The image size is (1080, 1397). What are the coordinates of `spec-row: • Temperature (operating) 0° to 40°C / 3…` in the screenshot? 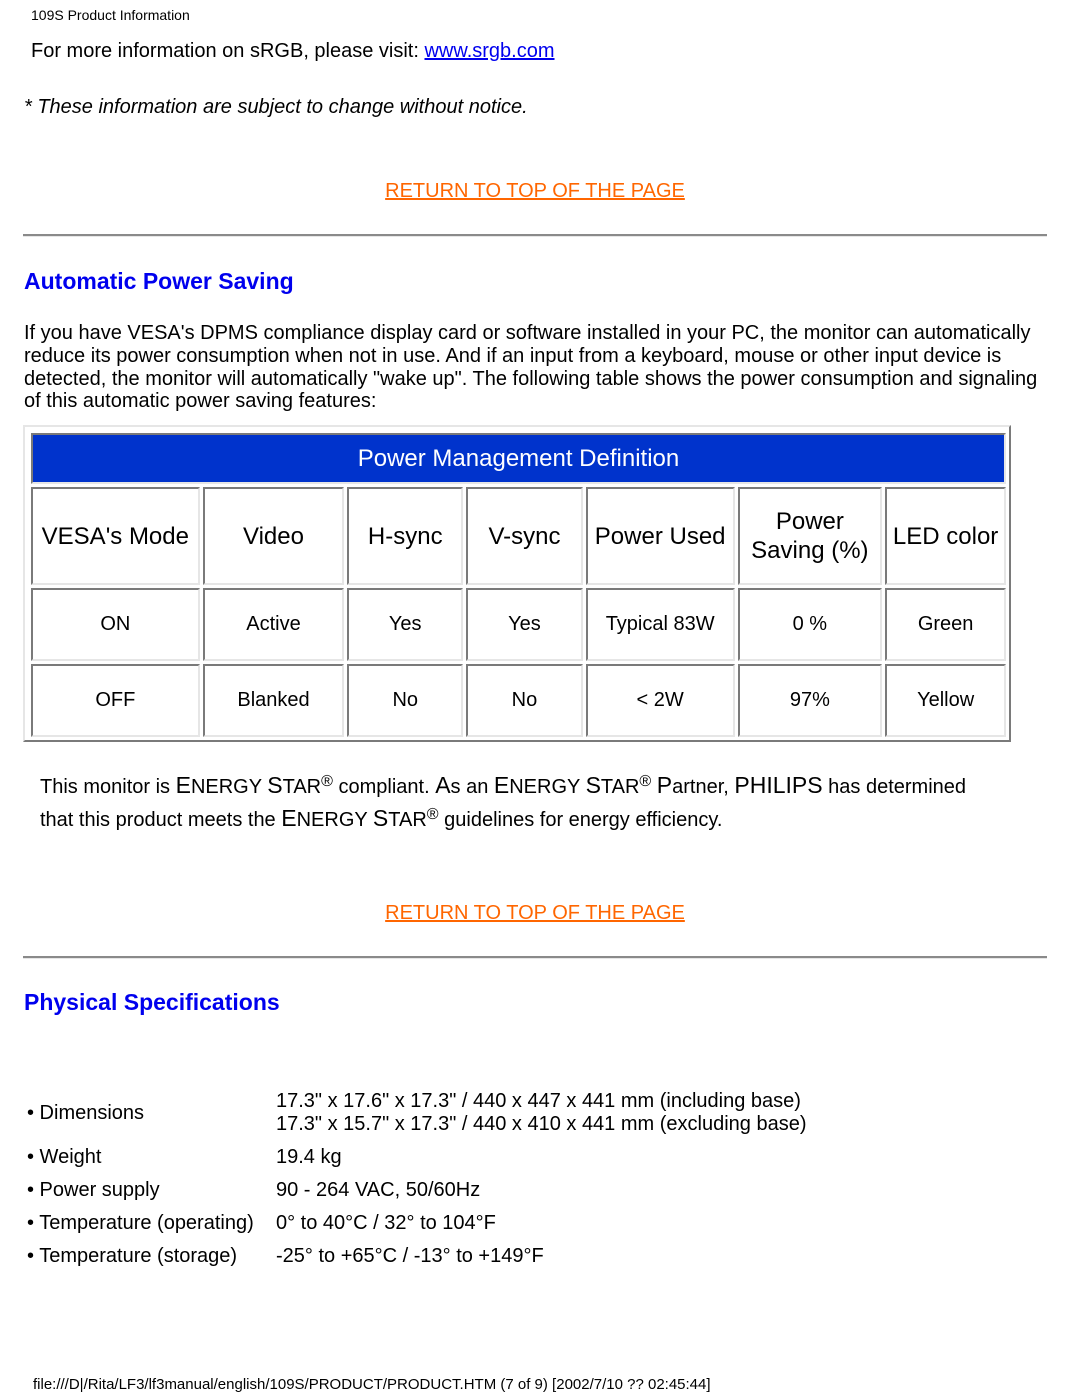 It's located at (417, 1223).